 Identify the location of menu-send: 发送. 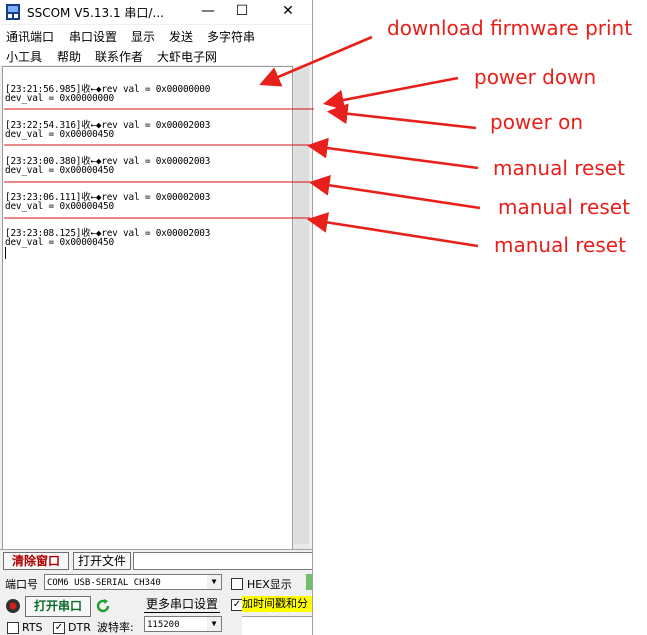
(181, 36).